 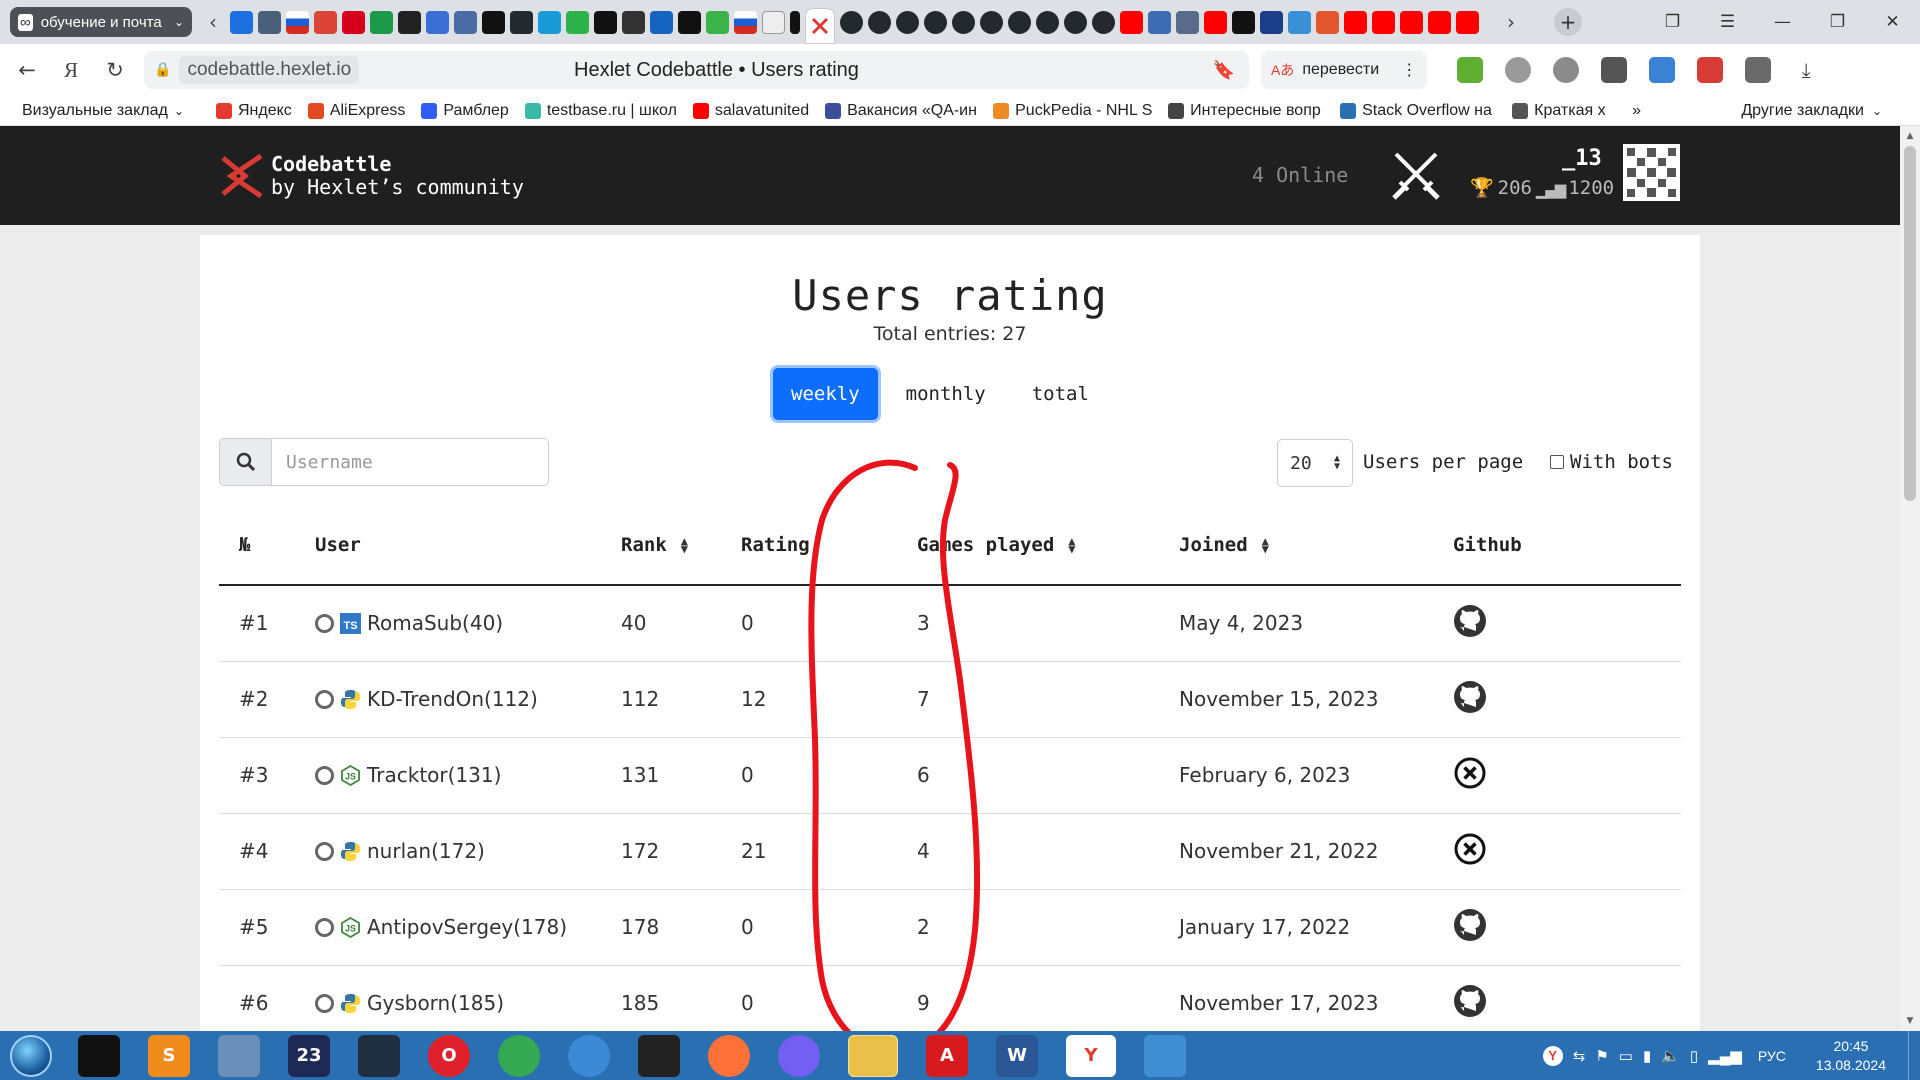 What do you see at coordinates (873, 1055) in the screenshot?
I see `explorer-icon` at bounding box center [873, 1055].